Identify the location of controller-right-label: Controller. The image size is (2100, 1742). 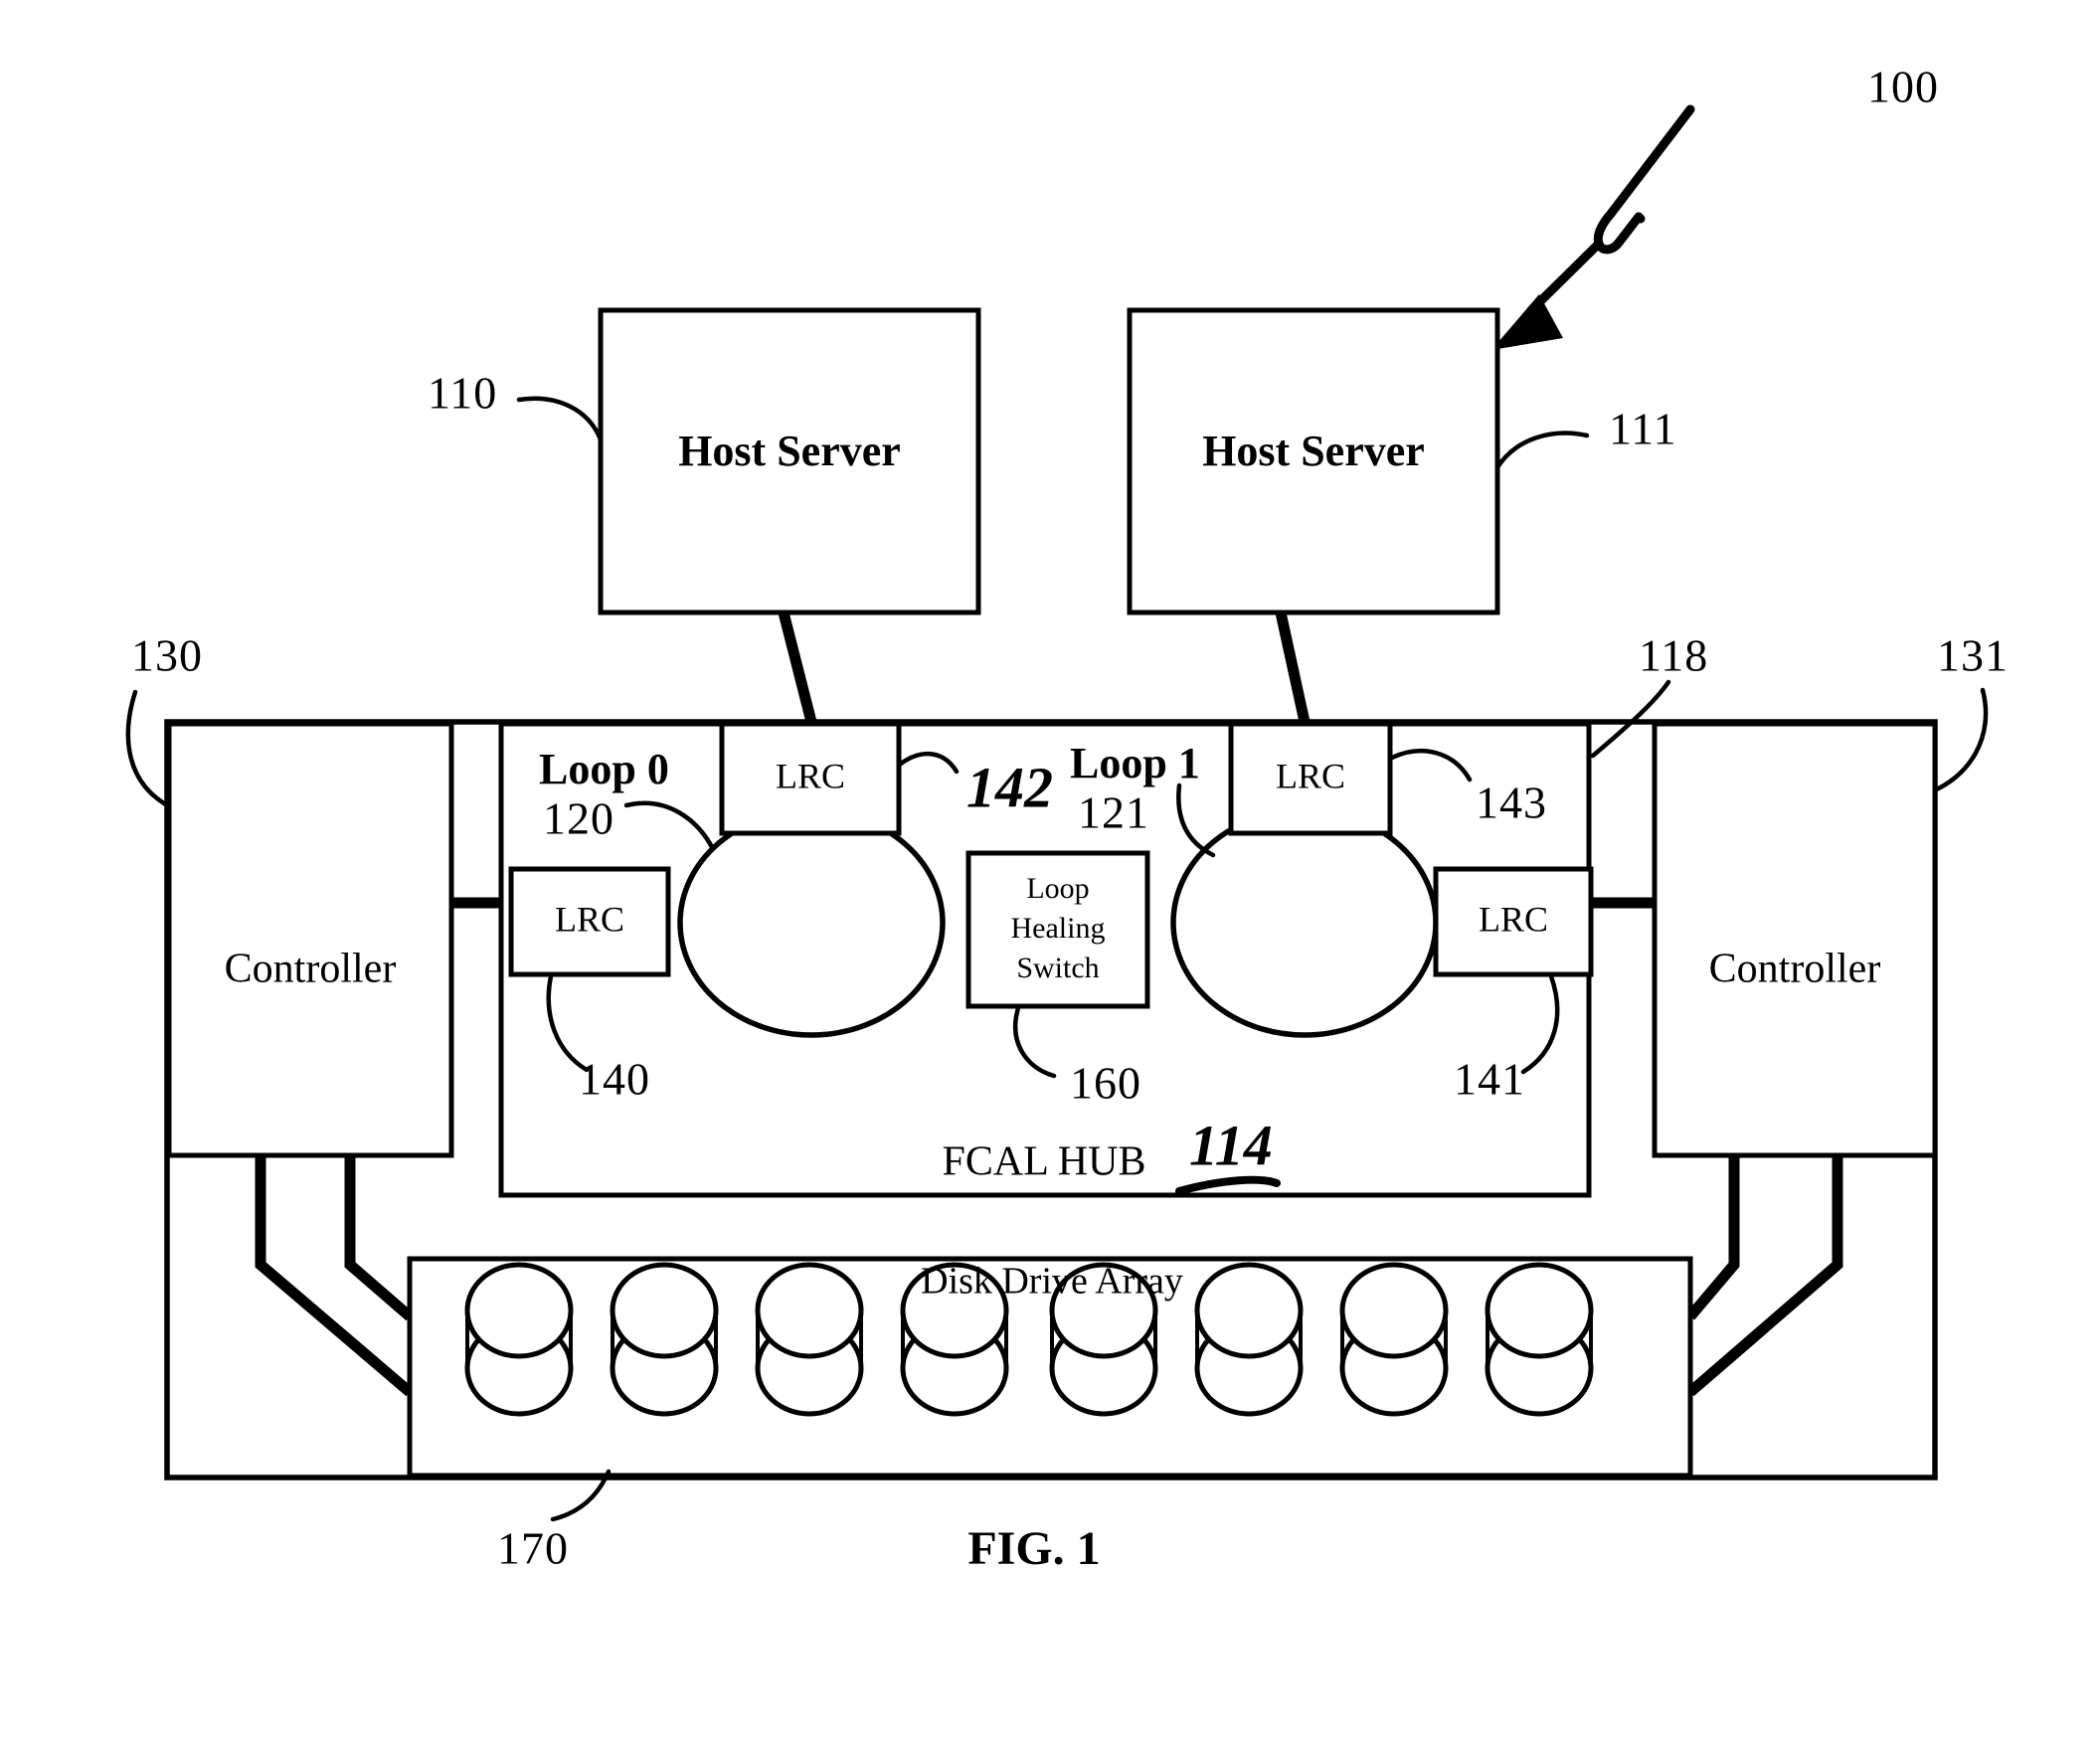
(1795, 970).